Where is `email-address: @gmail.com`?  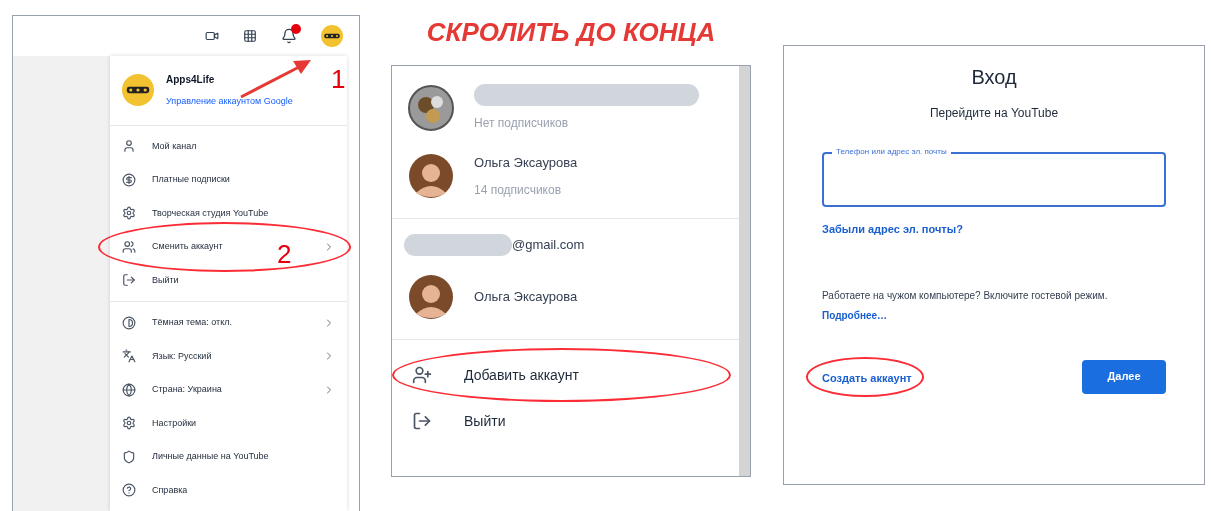
email-address: @gmail.com is located at coordinates (548, 245).